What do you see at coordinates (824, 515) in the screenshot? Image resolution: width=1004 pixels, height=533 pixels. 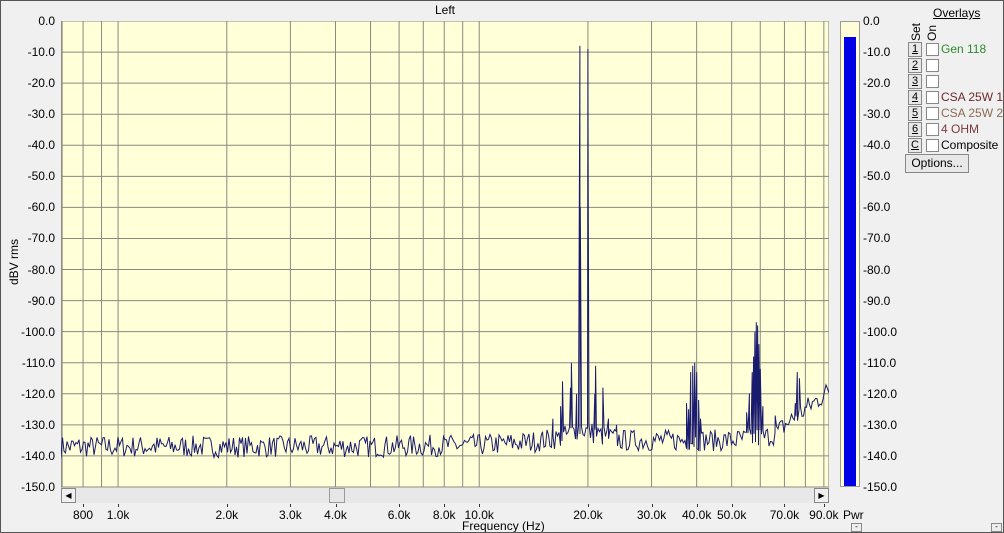 I see `x-tick-label: 90.0k` at bounding box center [824, 515].